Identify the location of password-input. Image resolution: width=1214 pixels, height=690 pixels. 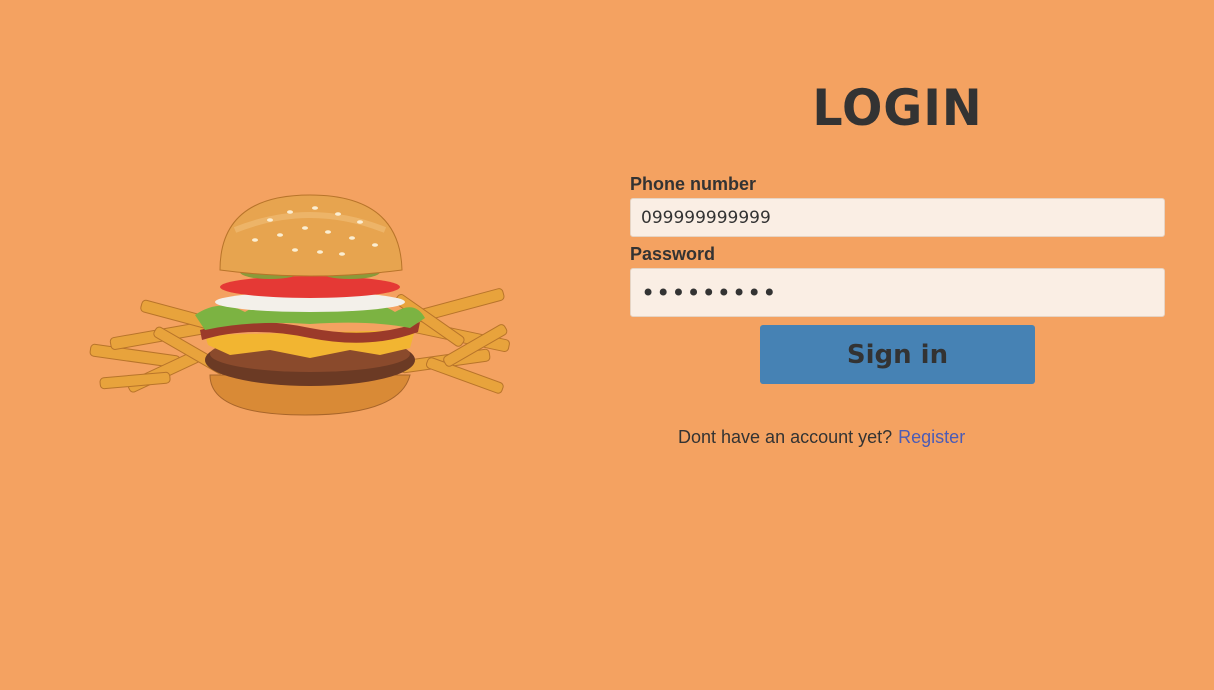
(897, 292).